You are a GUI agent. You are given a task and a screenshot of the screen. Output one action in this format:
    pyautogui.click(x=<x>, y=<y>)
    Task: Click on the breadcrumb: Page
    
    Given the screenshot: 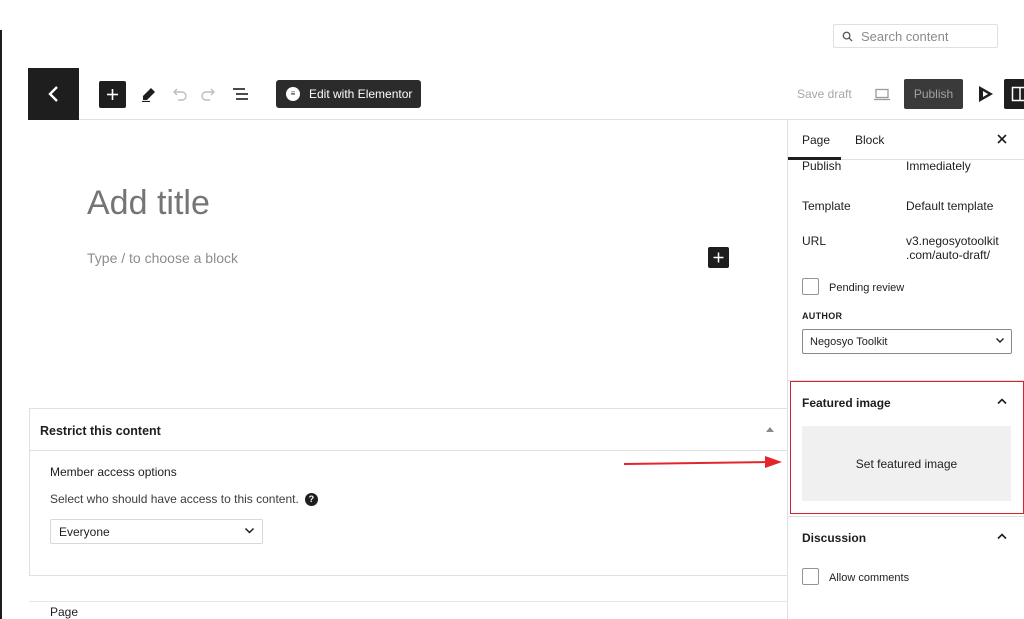 What is the action you would take?
    pyautogui.click(x=64, y=612)
    